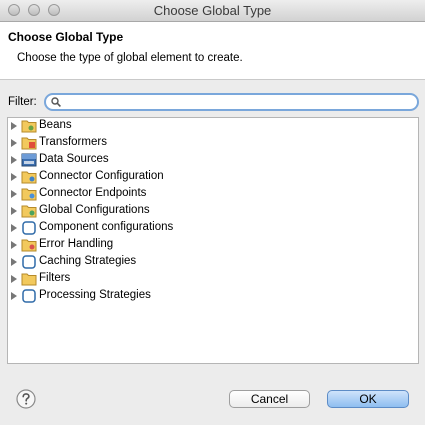  What do you see at coordinates (213, 245) in the screenshot?
I see `tree-item-error-handling: Error Handling` at bounding box center [213, 245].